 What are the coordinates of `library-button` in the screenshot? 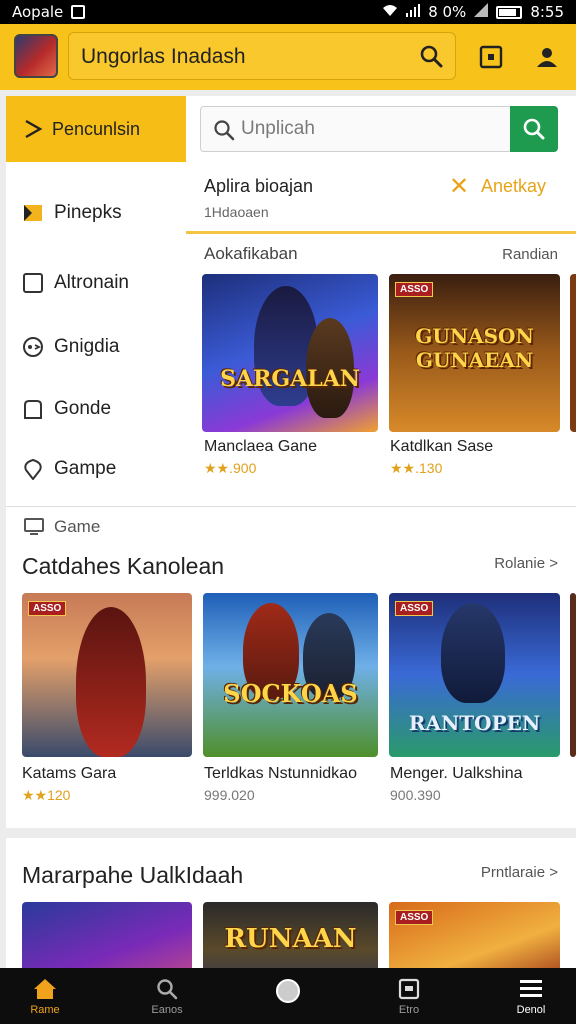 It's located at (491, 57).